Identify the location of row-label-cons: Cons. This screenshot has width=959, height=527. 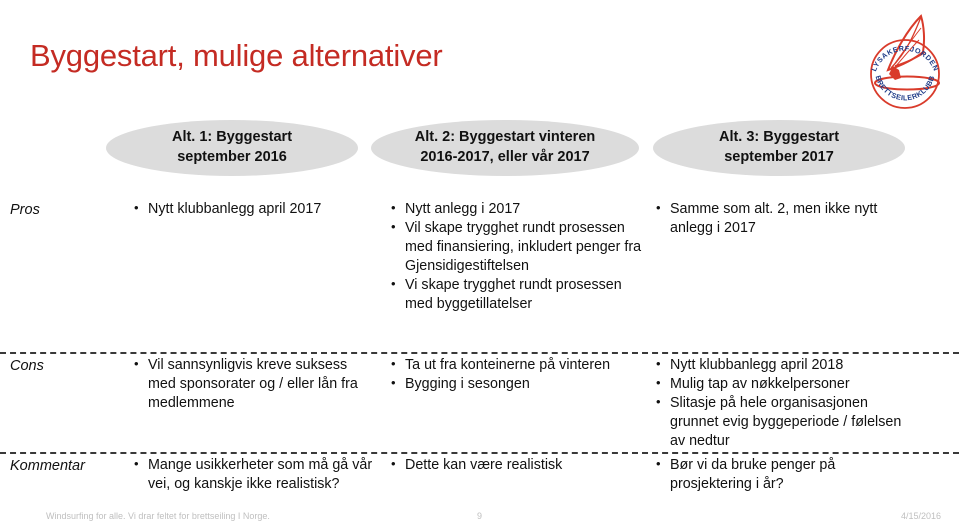
(27, 366).